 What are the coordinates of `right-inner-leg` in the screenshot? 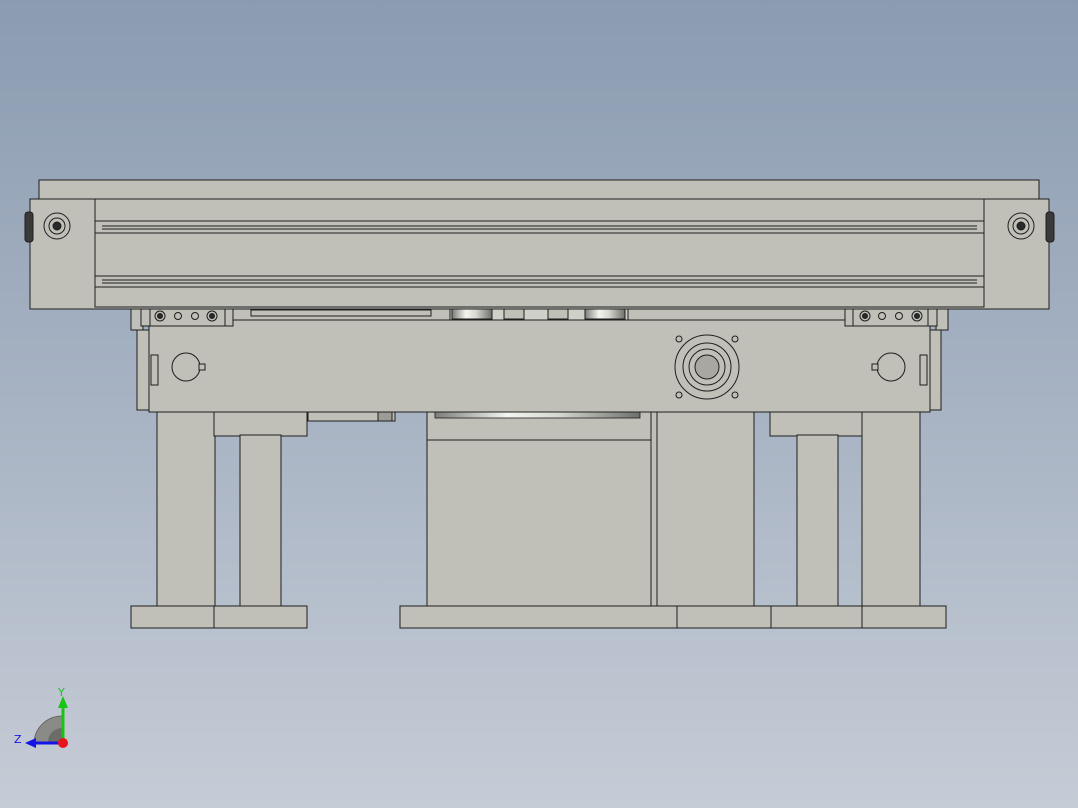 It's located at (816, 520).